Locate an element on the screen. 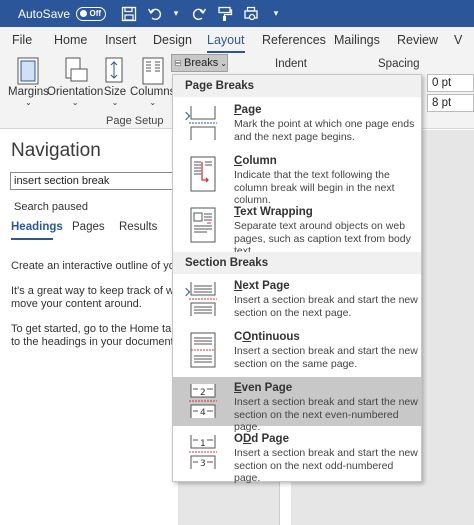  breaks-label: Breaks is located at coordinates (201, 63).